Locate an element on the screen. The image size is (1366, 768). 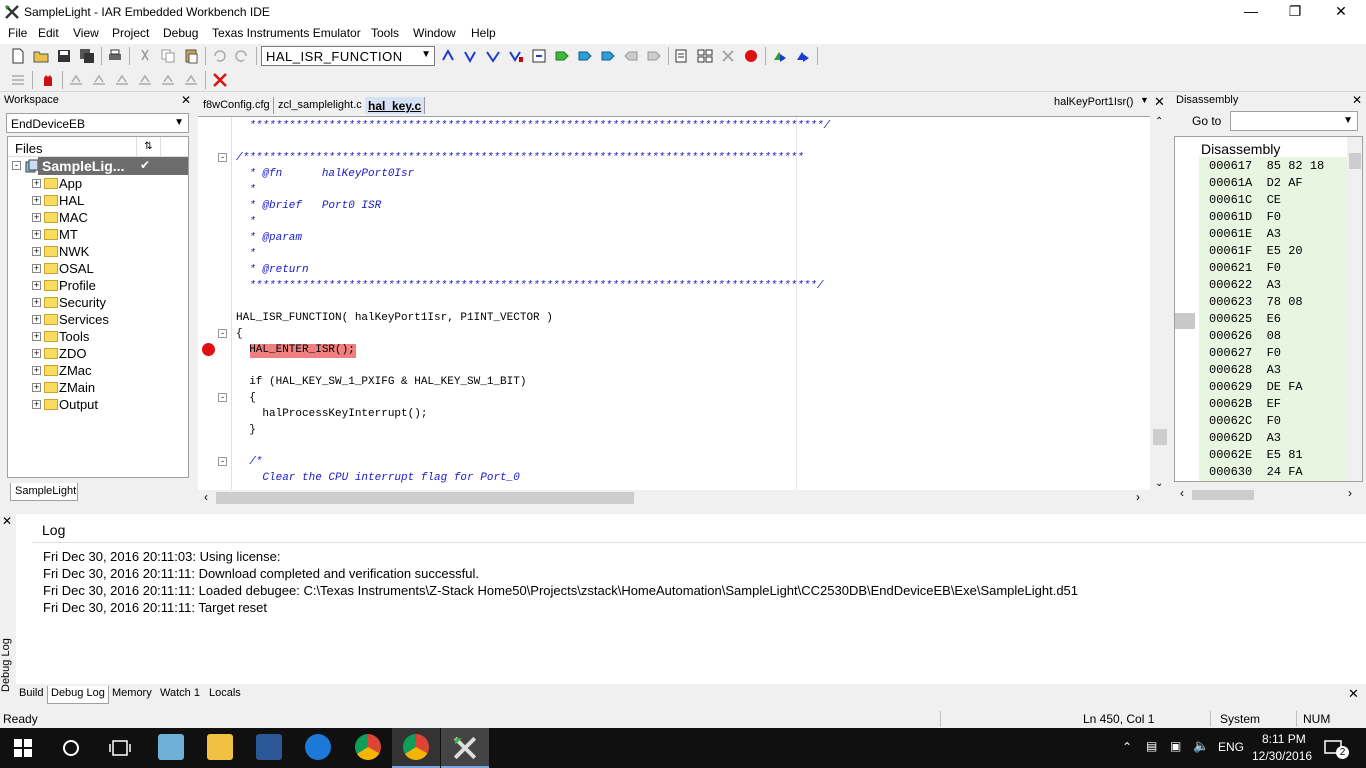
clock-date: 12/30/2016 is located at coordinates (1282, 756).